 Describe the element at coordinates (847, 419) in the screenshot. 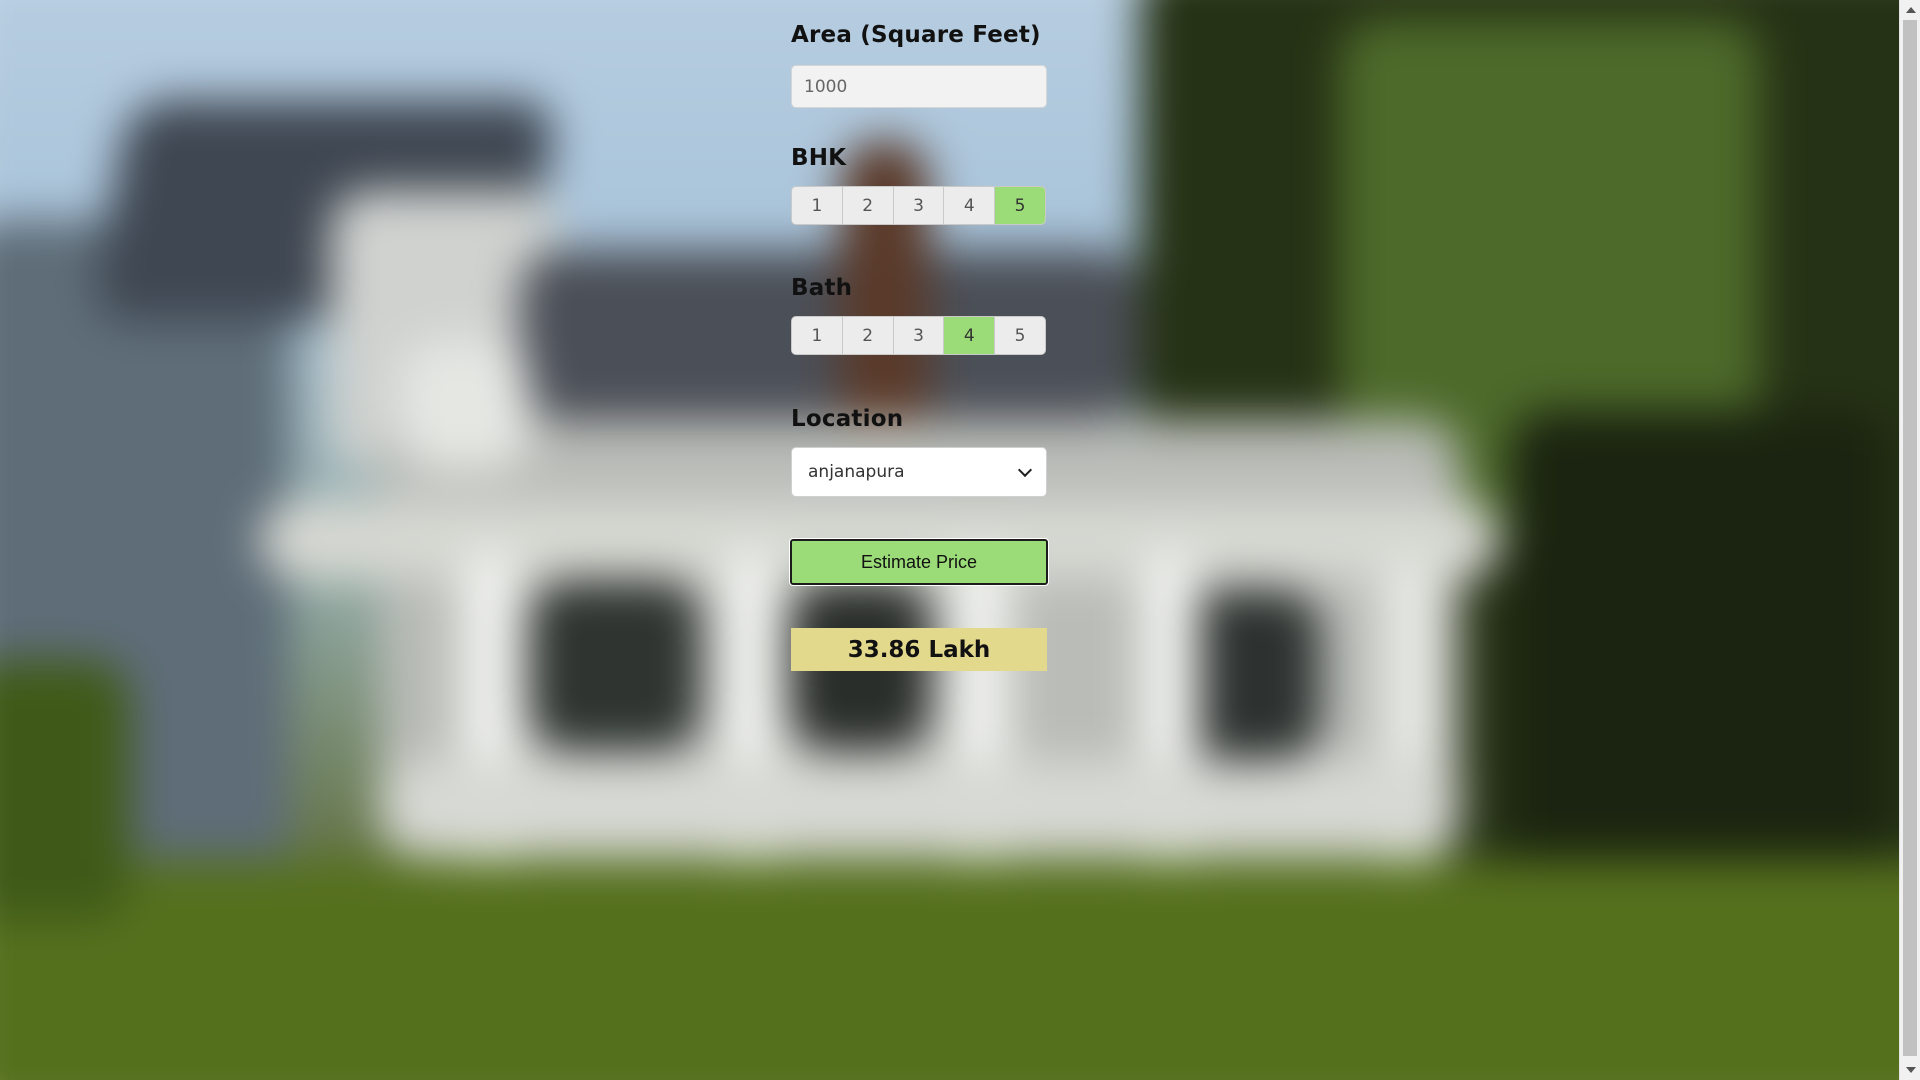

I see `location-label: Location` at that location.